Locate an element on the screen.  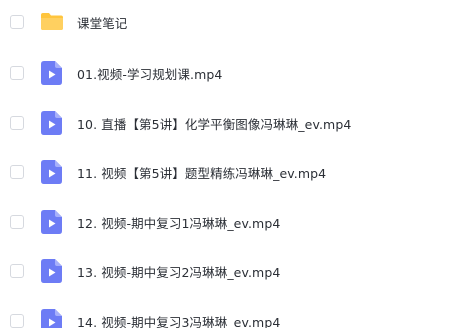
list-item-video: 12. 视频-期中复习1冯琳琳_ev.mp4 is located at coordinates (237, 222).